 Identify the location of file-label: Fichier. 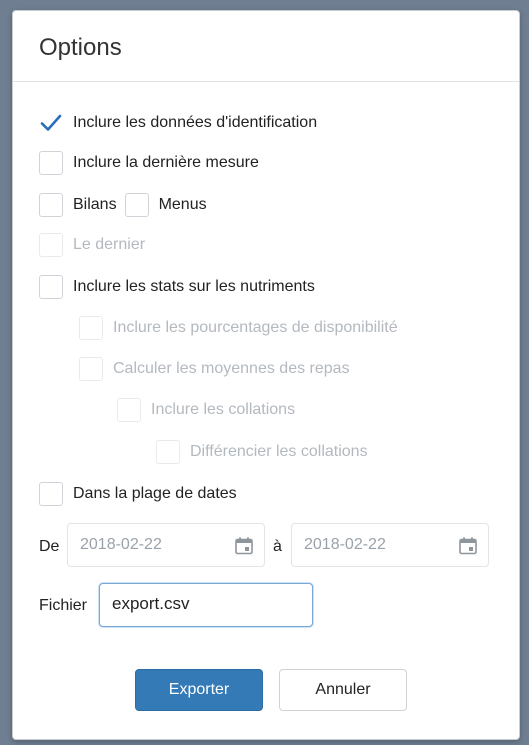
(63, 605).